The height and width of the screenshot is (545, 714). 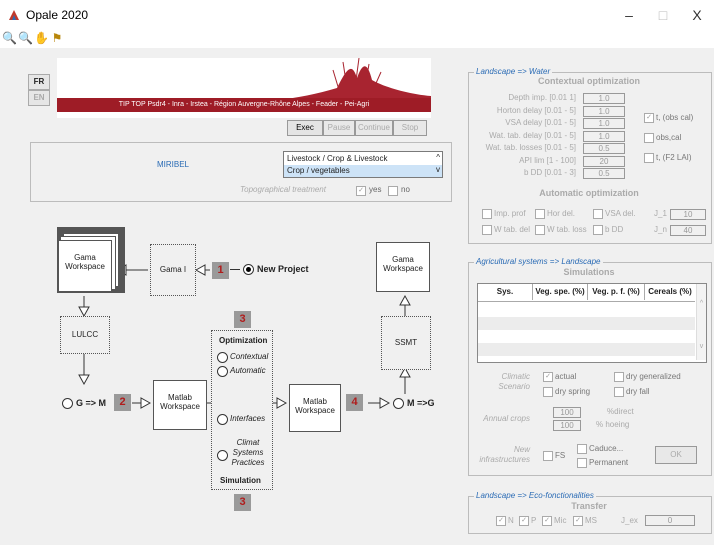 What do you see at coordinates (487, 214) in the screenshot?
I see `imp-prof-checkbox` at bounding box center [487, 214].